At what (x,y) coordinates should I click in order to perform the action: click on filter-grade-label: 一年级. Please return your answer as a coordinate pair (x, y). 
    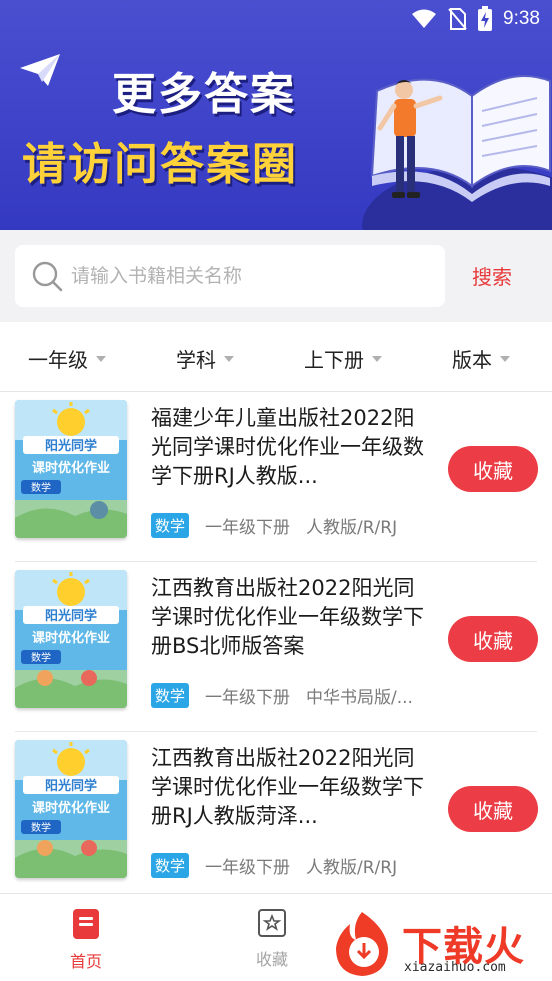
    Looking at the image, I should click on (58, 360).